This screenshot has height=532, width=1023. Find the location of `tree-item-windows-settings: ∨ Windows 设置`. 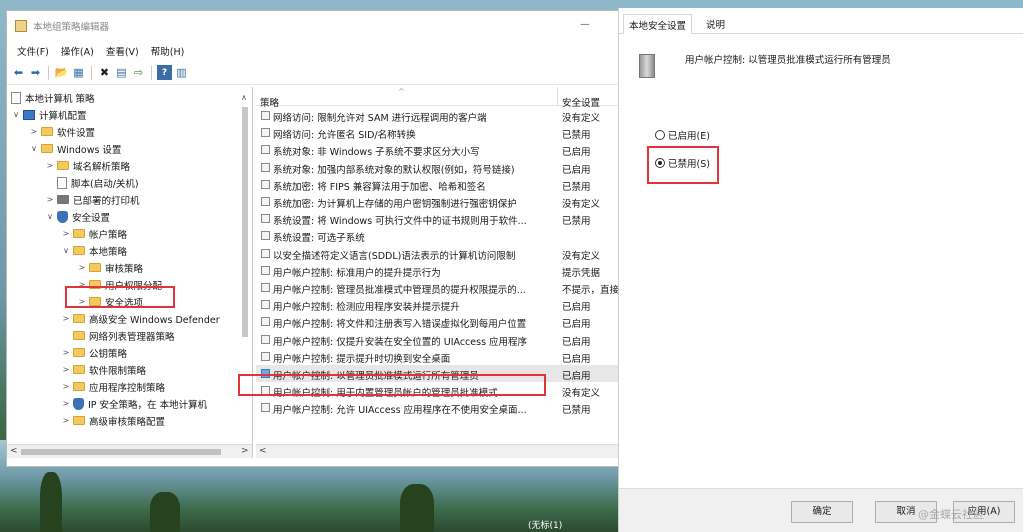

tree-item-windows-settings: ∨ Windows 设置 is located at coordinates (75, 148).